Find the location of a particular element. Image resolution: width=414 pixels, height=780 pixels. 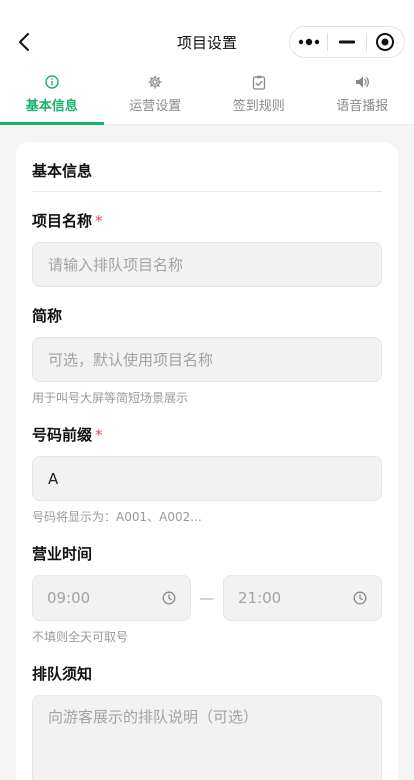

minimize-button is located at coordinates (346, 42).